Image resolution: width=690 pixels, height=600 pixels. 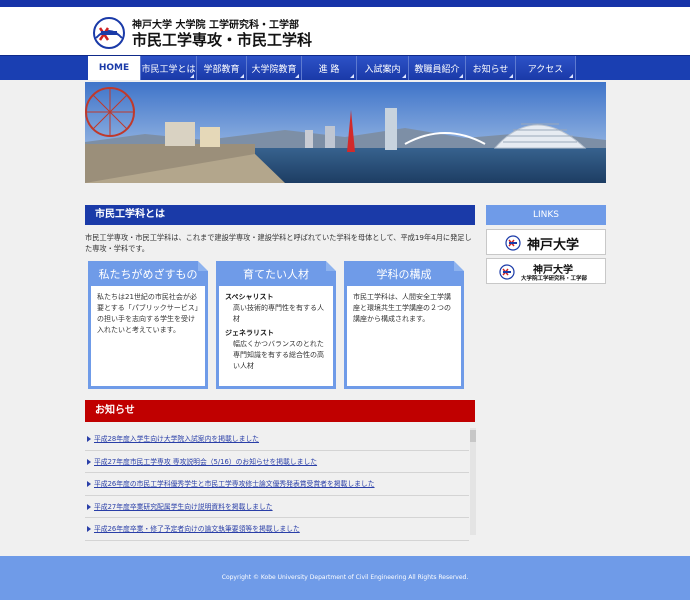 I want to click on card-title-text: 私たちがめざすもの, so click(x=148, y=274).